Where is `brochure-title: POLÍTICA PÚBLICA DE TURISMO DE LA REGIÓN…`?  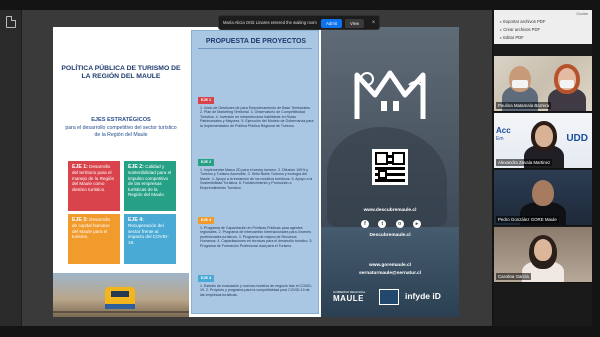
brochure-title: POLÍTICA PÚBLICA DE TURISMO DE LA REGIÓN… is located at coordinates (121, 72).